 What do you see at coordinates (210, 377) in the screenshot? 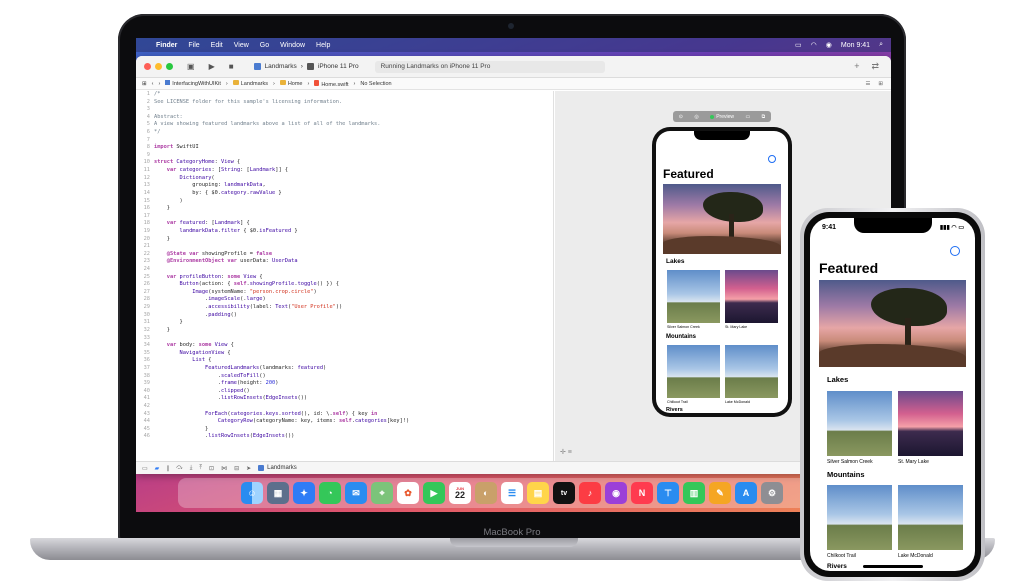
I see `code-text: .scaledToFill()` at bounding box center [210, 377].